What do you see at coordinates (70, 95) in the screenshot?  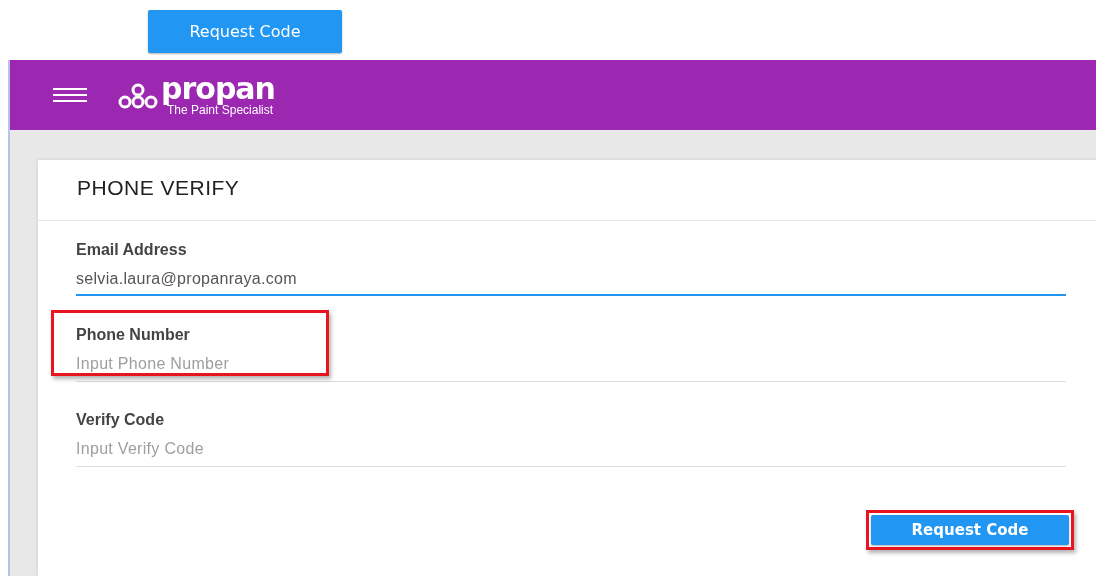 I see `menu-icon` at bounding box center [70, 95].